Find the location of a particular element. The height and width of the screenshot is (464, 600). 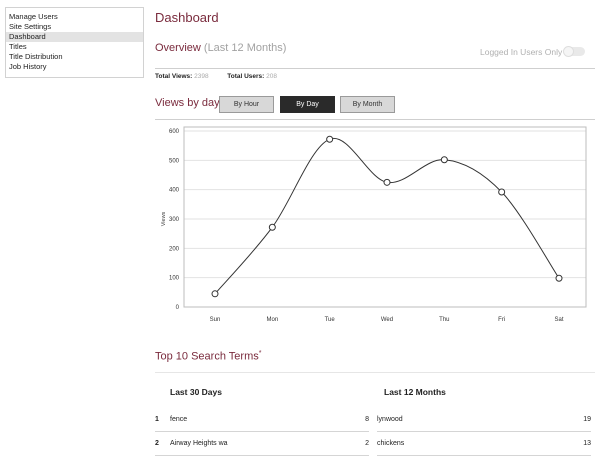

sidebar-item-title-distribution: Title Distribution is located at coordinates (74, 57).